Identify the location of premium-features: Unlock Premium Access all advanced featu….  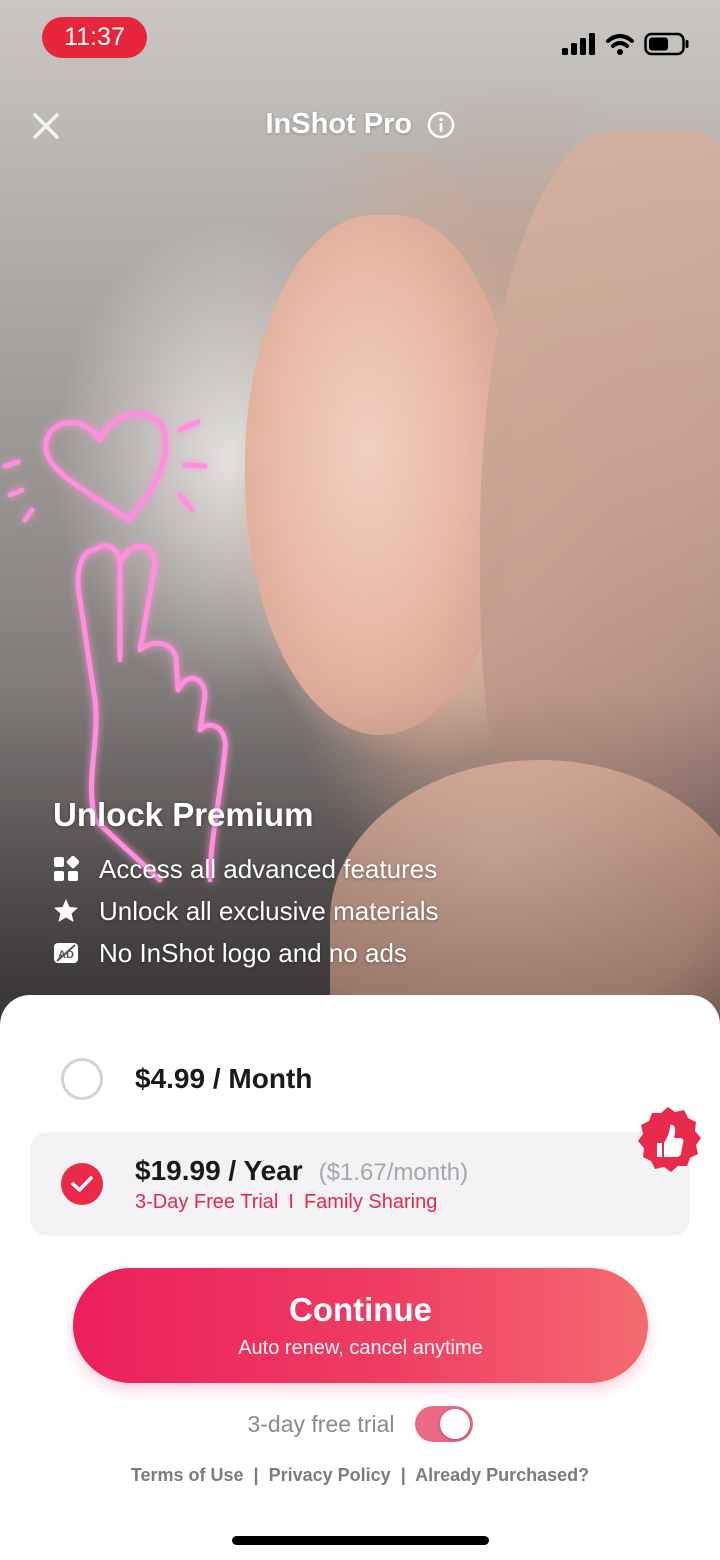
(246, 885).